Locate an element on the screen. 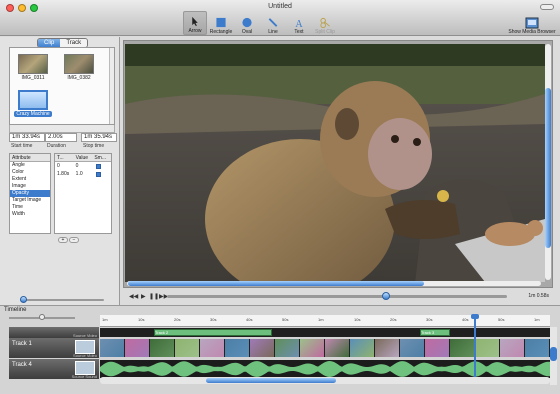 The height and width of the screenshot is (394, 560). play-button: ▶ is located at coordinates (143, 296).